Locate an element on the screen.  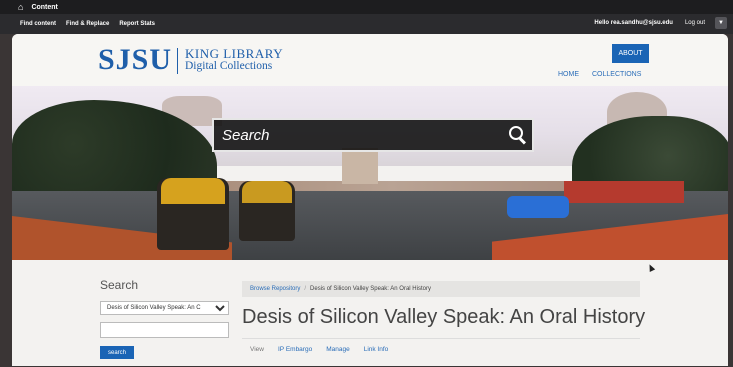
logo-line-2: Digital Collections is located at coordinates (229, 66).